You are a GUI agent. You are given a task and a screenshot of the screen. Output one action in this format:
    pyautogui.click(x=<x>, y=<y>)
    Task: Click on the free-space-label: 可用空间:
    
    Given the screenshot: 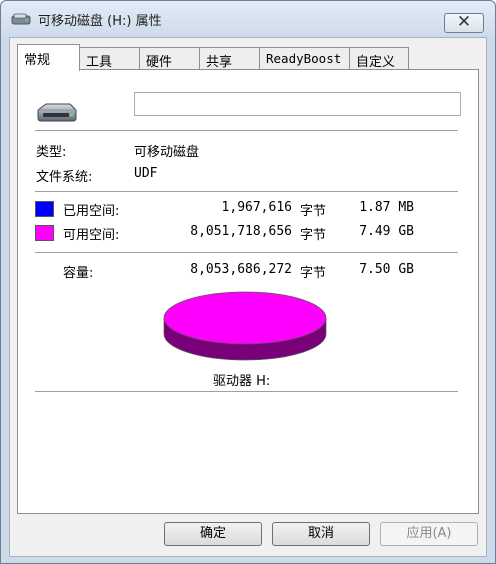 What is the action you would take?
    pyautogui.click(x=91, y=235)
    